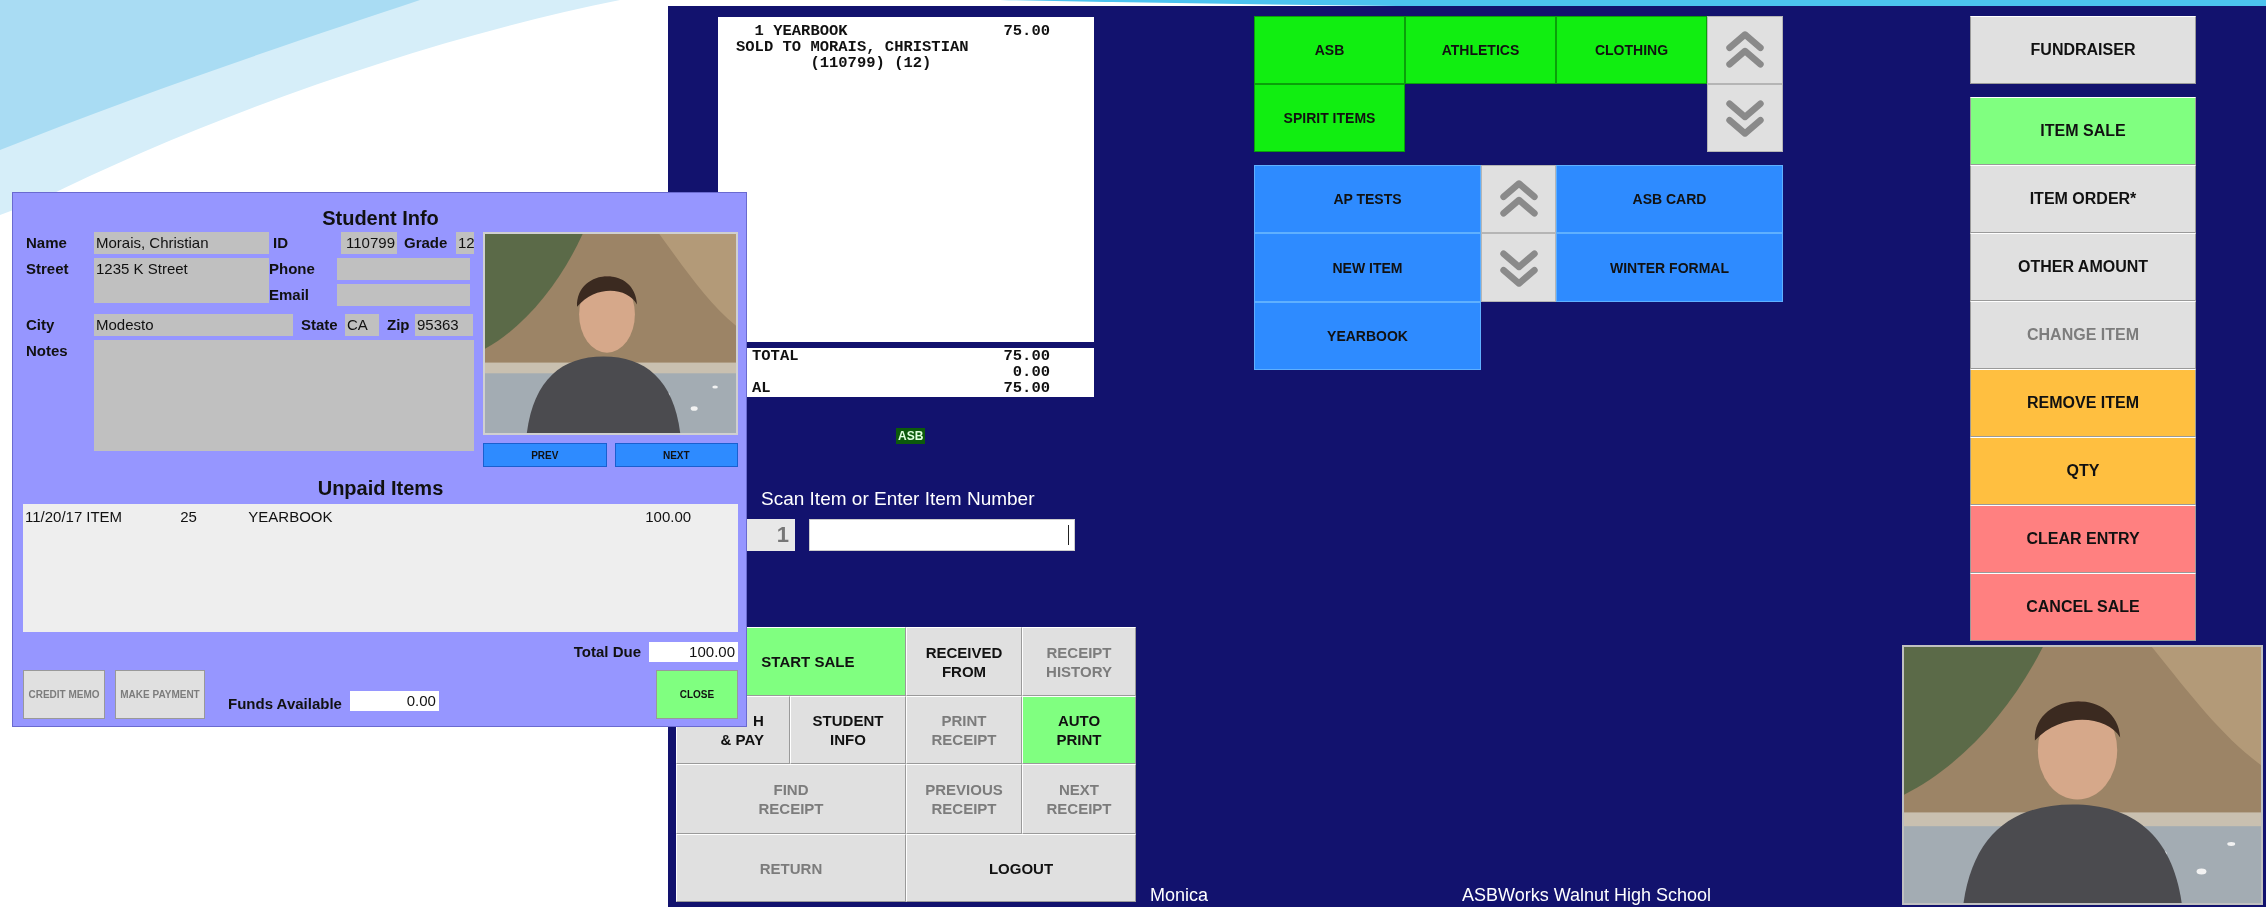  Describe the element at coordinates (2083, 539) in the screenshot. I see `action-button: CLEAR ENTRY` at that location.